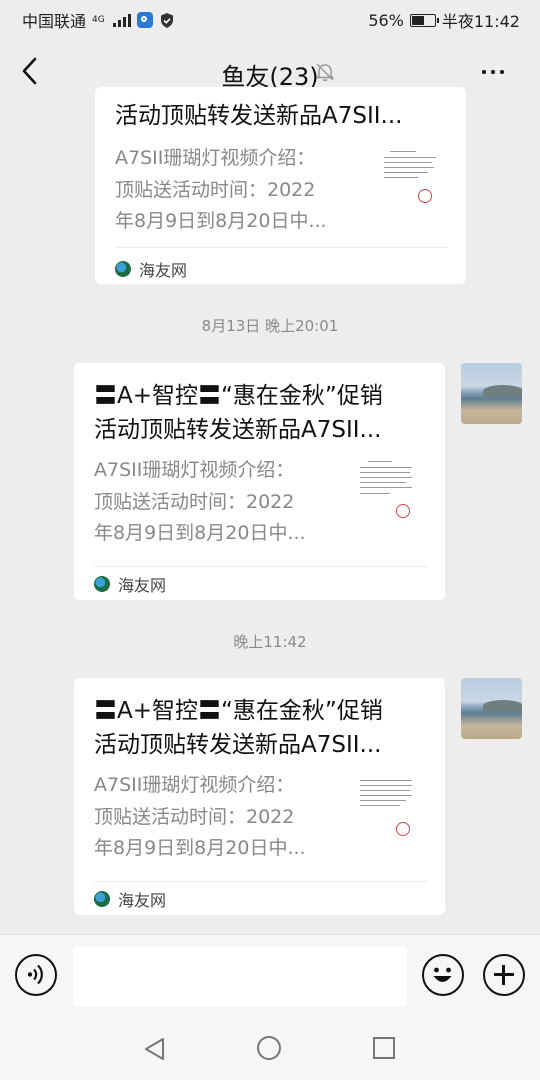 This screenshot has height=1080, width=540. I want to click on network-label: 4G, so click(98, 19).